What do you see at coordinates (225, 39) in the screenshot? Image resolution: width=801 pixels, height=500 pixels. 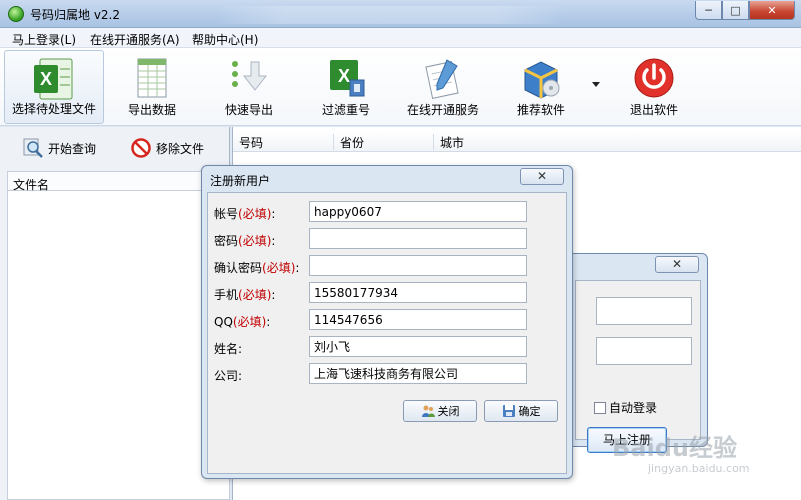 I see `menu-help: 帮助中心(H)` at bounding box center [225, 39].